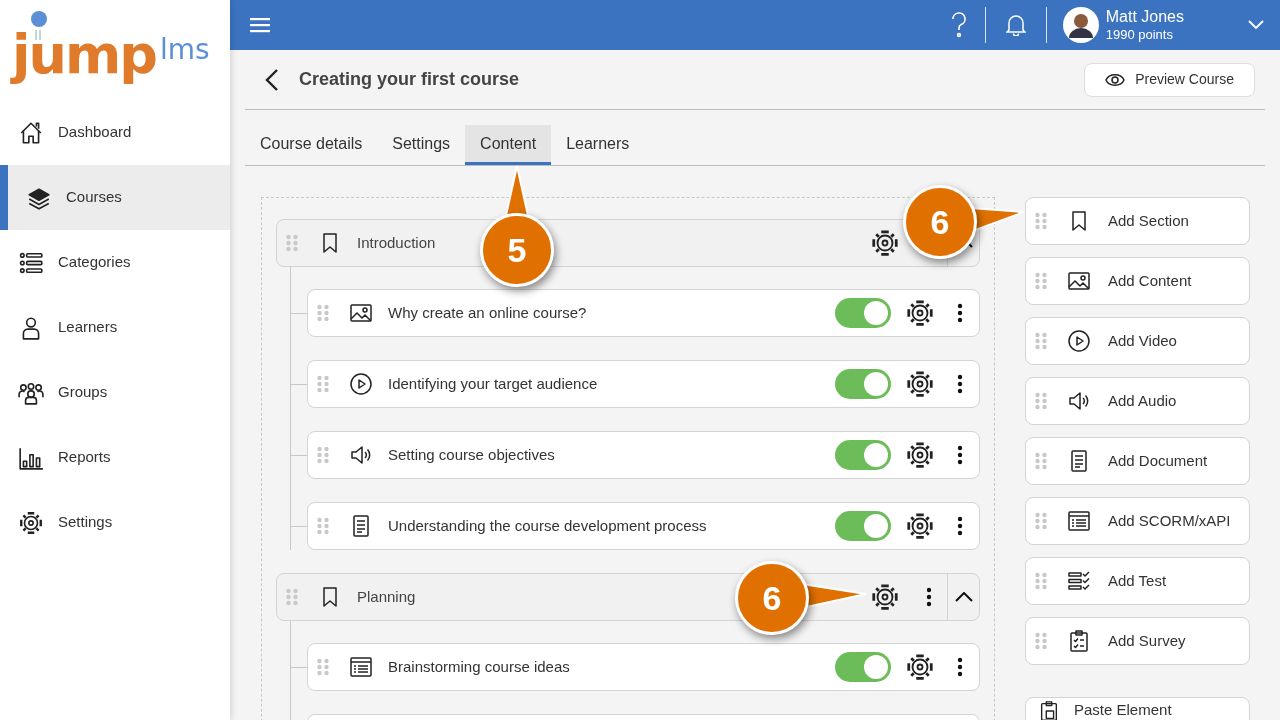  I want to click on preview-course-button: Preview Course, so click(1169, 79).